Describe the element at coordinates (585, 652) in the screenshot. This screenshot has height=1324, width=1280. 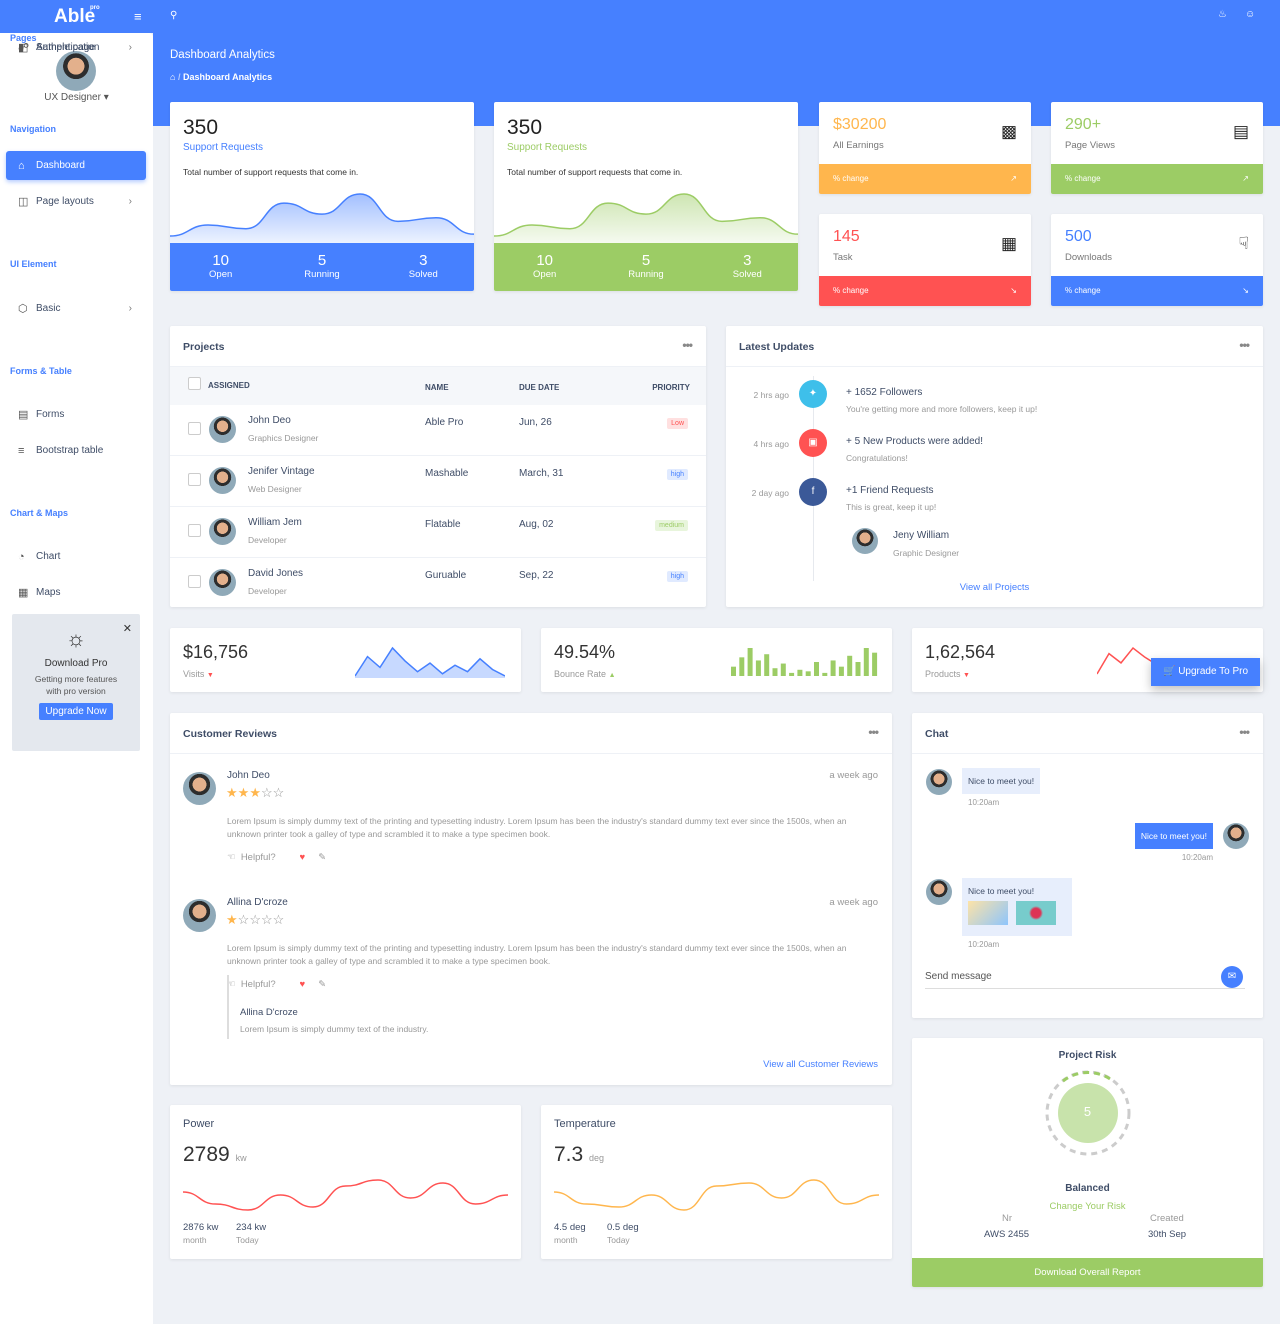
I see `mini-value: 49.54%` at that location.